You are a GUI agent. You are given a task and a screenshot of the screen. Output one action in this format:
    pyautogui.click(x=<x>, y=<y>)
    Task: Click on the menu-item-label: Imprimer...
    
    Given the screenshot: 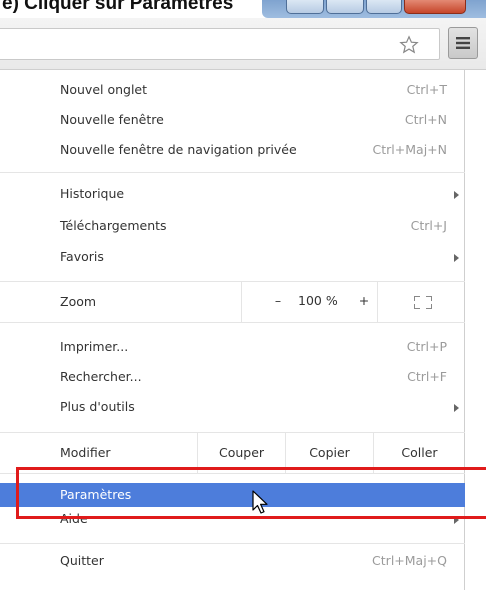 What is the action you would take?
    pyautogui.click(x=94, y=346)
    